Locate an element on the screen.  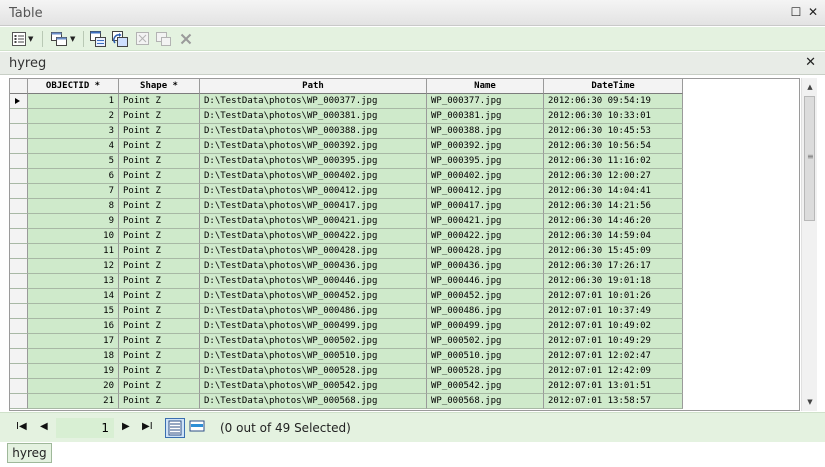
path-cell: D:\TestData\photos\WP_000528.jpg is located at coordinates (313, 371).